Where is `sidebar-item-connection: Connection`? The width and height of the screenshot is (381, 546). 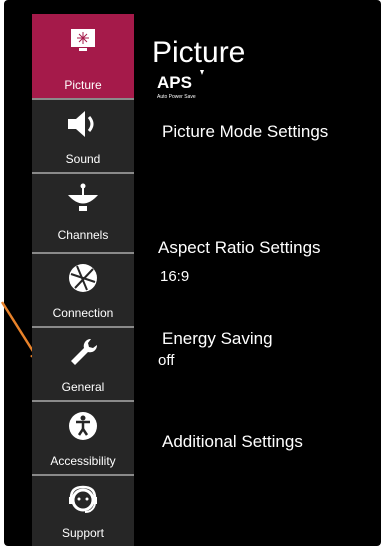 sidebar-item-connection: Connection is located at coordinates (83, 291).